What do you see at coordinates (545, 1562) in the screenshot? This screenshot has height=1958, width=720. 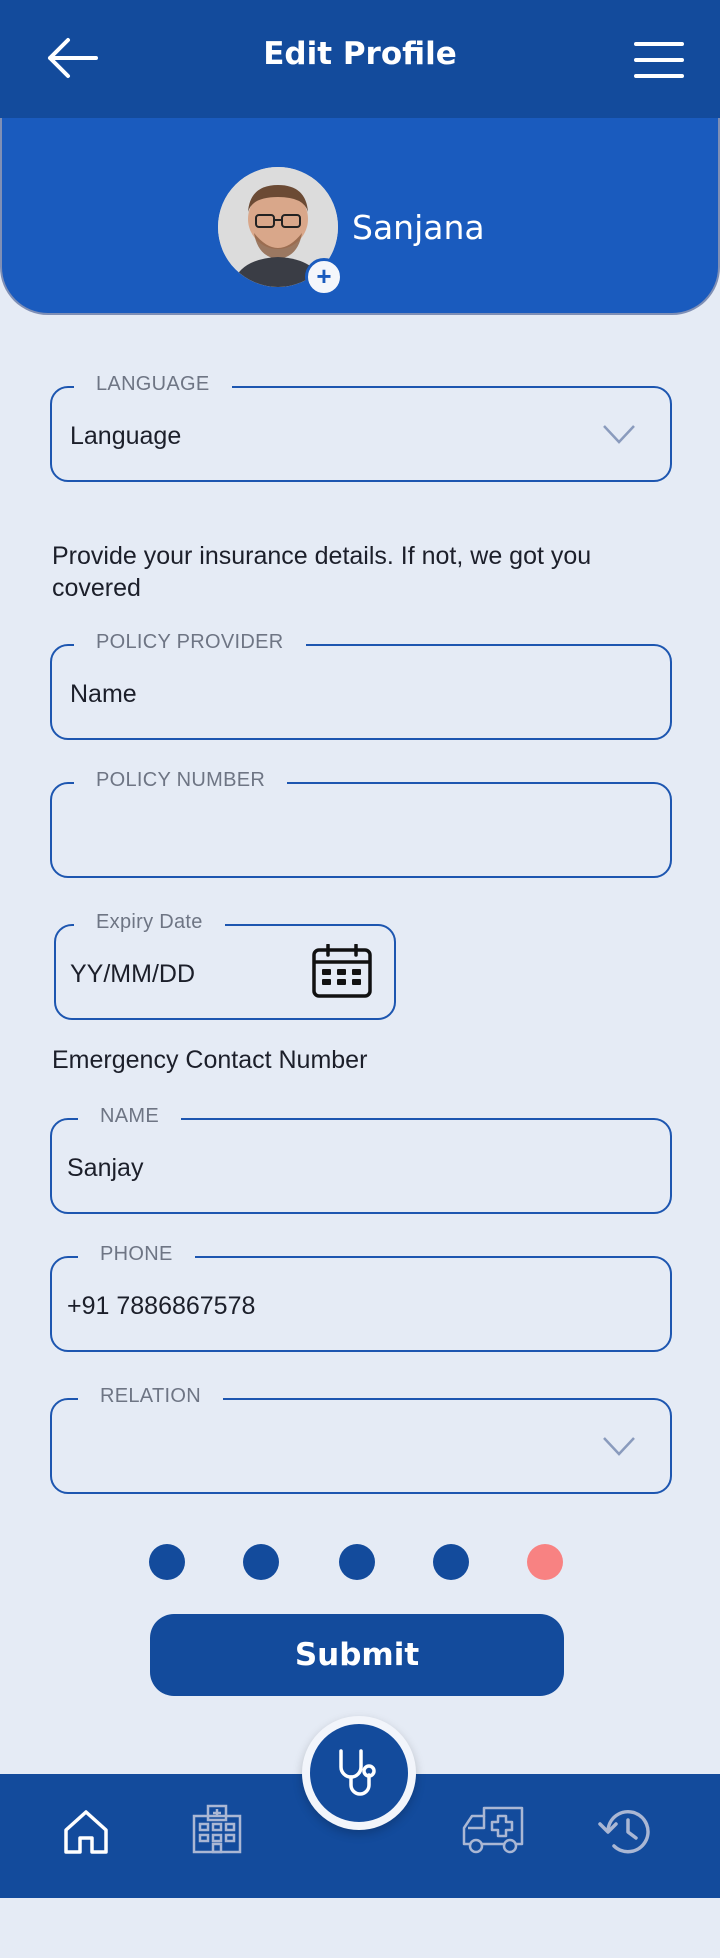 I see `step-dot-active` at bounding box center [545, 1562].